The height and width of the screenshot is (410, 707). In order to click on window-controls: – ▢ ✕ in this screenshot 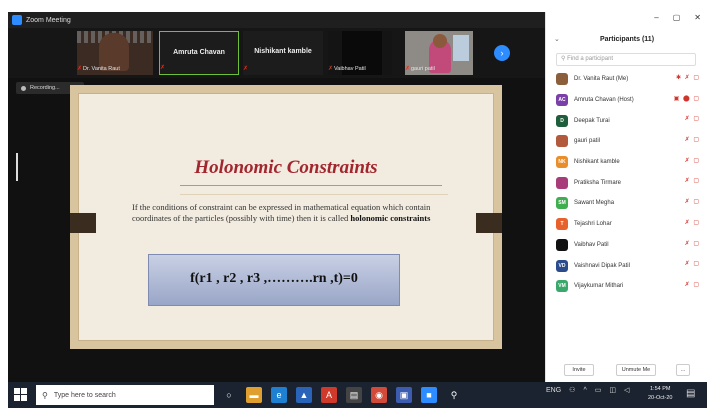, I will do `click(677, 17)`.